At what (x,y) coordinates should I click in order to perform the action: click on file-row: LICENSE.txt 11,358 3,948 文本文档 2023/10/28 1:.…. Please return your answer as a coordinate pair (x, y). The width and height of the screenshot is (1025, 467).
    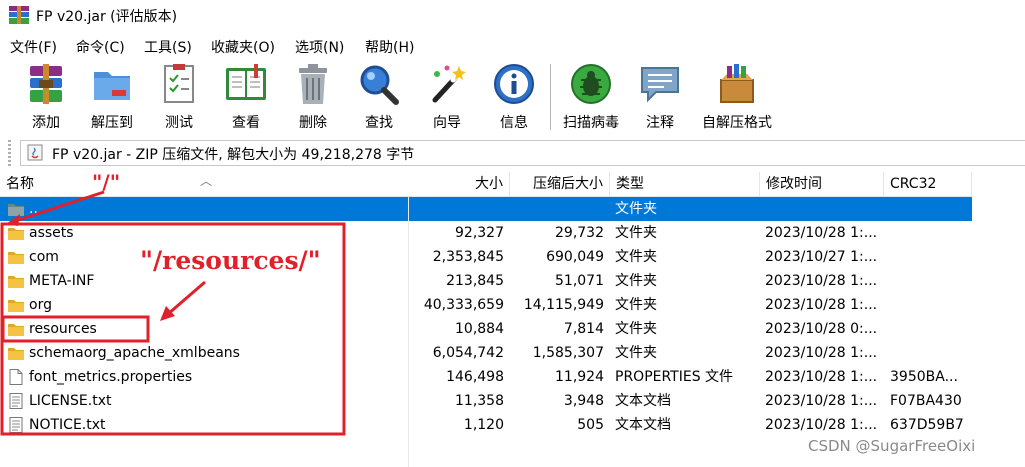
    Looking at the image, I should click on (486, 401).